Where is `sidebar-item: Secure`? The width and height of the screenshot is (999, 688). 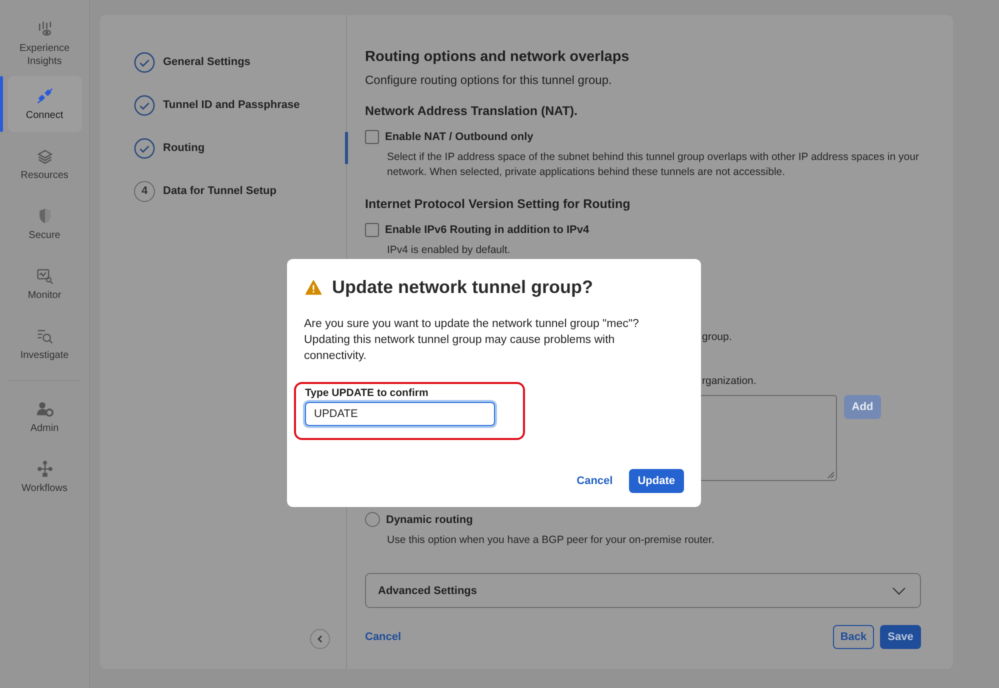
sidebar-item: Secure is located at coordinates (45, 224).